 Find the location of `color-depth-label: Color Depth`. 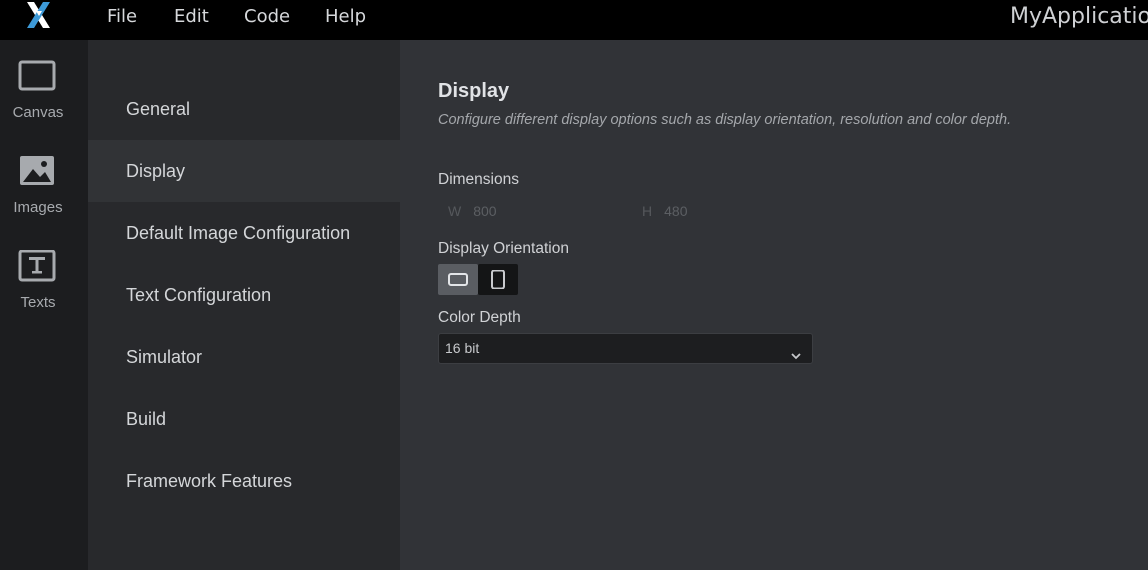

color-depth-label: Color Depth is located at coordinates (479, 317).